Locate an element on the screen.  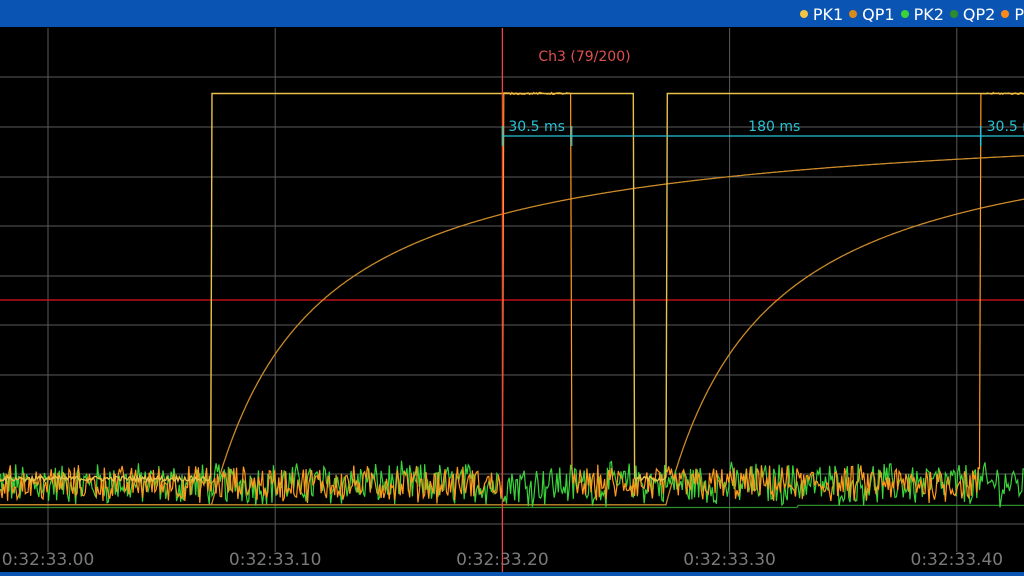
legend-label: QP1 is located at coordinates (878, 14).